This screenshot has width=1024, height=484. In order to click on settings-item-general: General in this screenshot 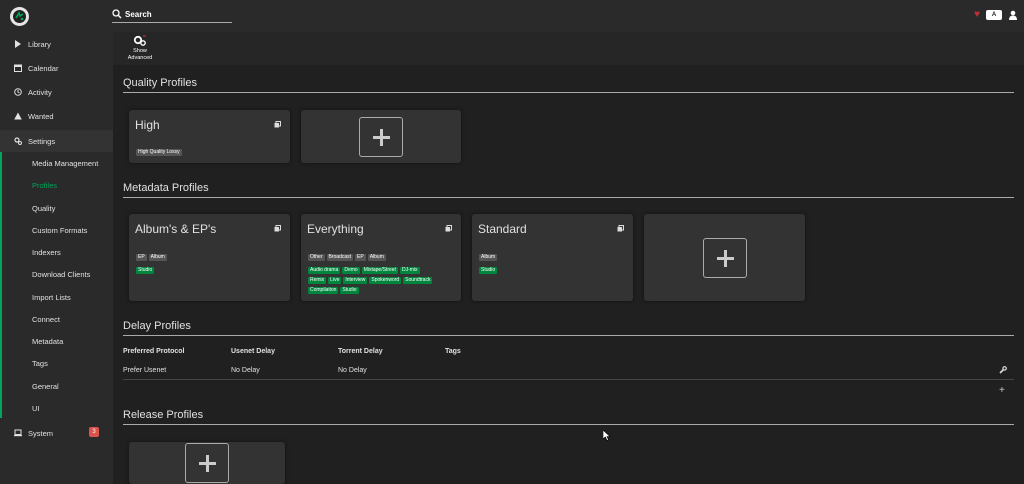, I will do `click(45, 386)`.